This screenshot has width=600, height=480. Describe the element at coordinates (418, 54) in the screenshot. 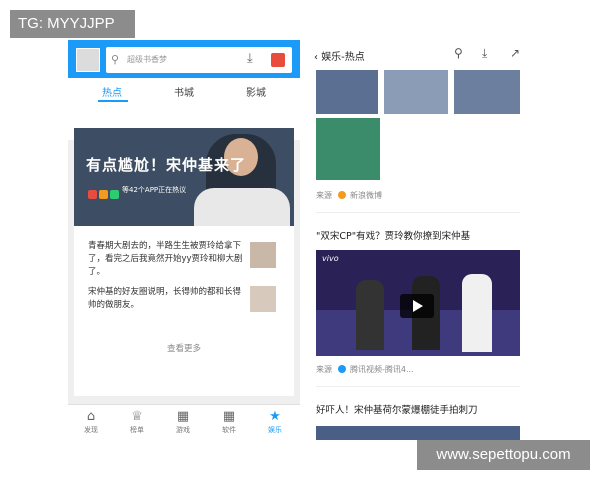

I see `header: ‹ 娱乐-热点 ⚲ ⤓ ↗` at that location.